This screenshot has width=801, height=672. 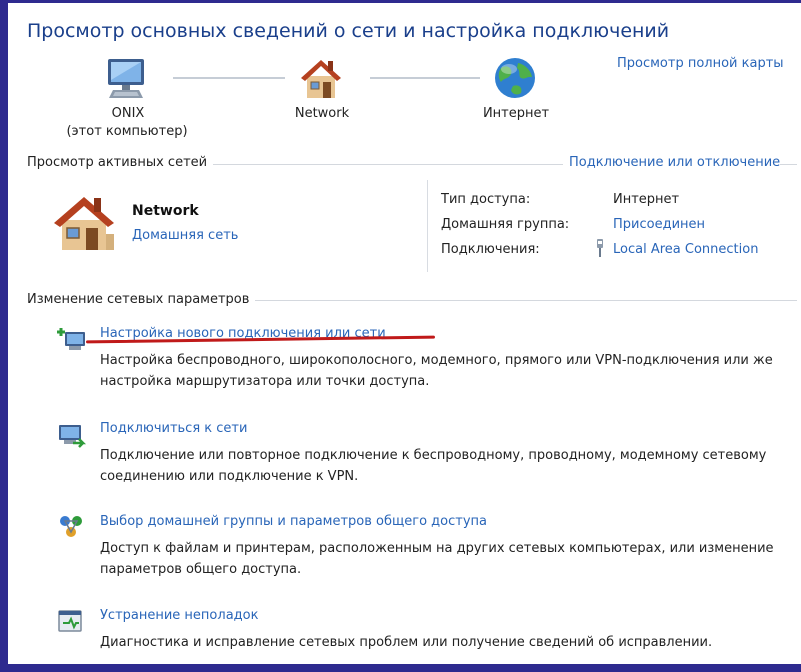 What do you see at coordinates (128, 113) in the screenshot?
I see `computer-name: ONIX` at bounding box center [128, 113].